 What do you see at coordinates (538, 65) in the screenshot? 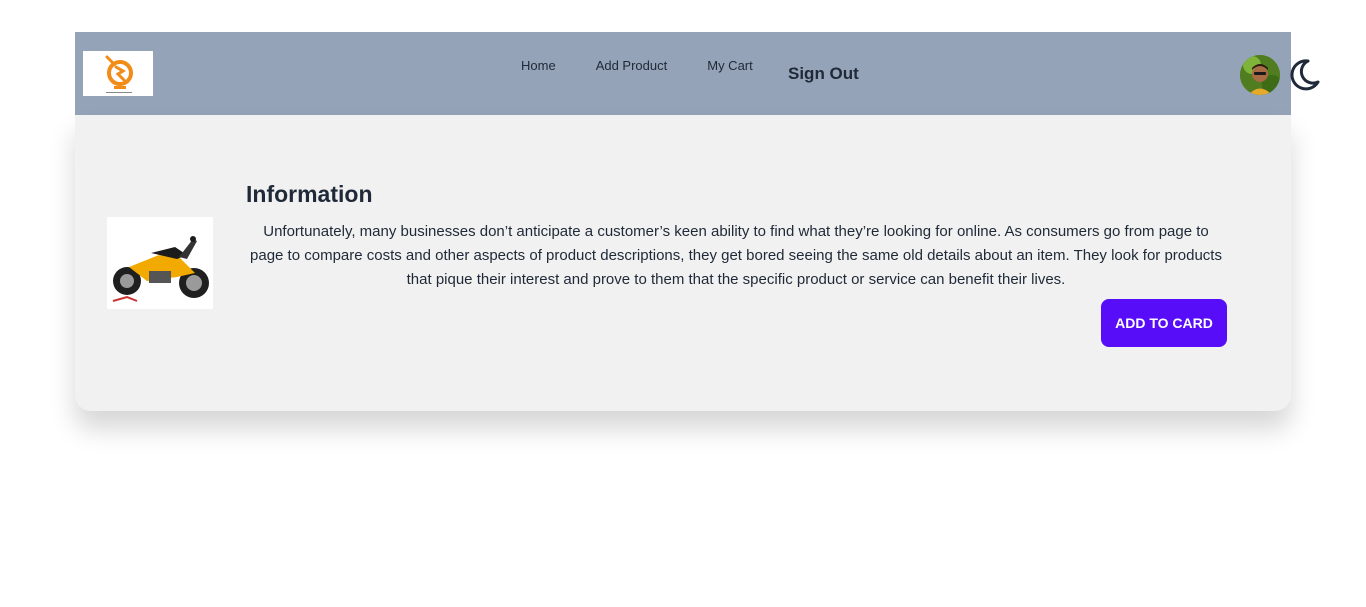
I see `nav-link-home: Home` at bounding box center [538, 65].